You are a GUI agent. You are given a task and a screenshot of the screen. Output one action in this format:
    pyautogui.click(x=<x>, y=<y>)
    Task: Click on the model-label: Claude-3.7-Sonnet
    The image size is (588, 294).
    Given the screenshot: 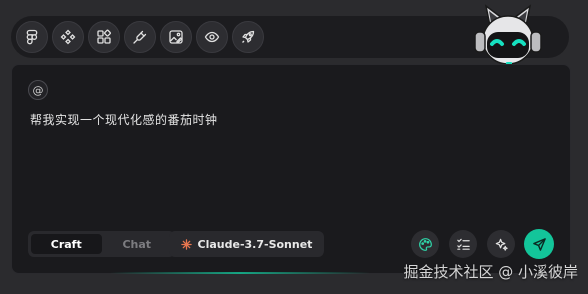 What is the action you would take?
    pyautogui.click(x=255, y=244)
    